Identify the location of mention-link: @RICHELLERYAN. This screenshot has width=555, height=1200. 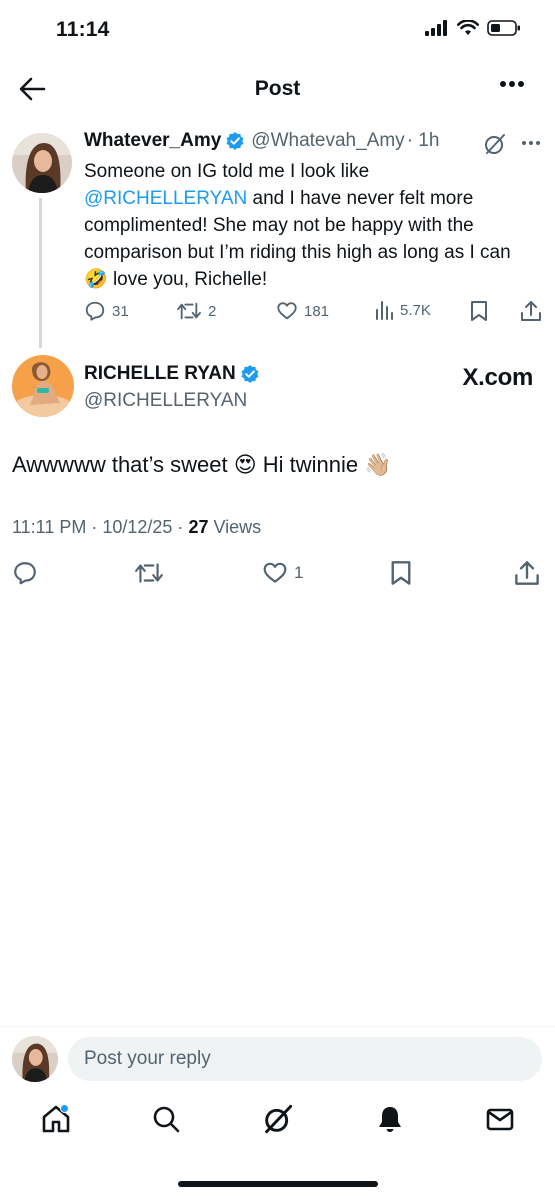
(165, 198).